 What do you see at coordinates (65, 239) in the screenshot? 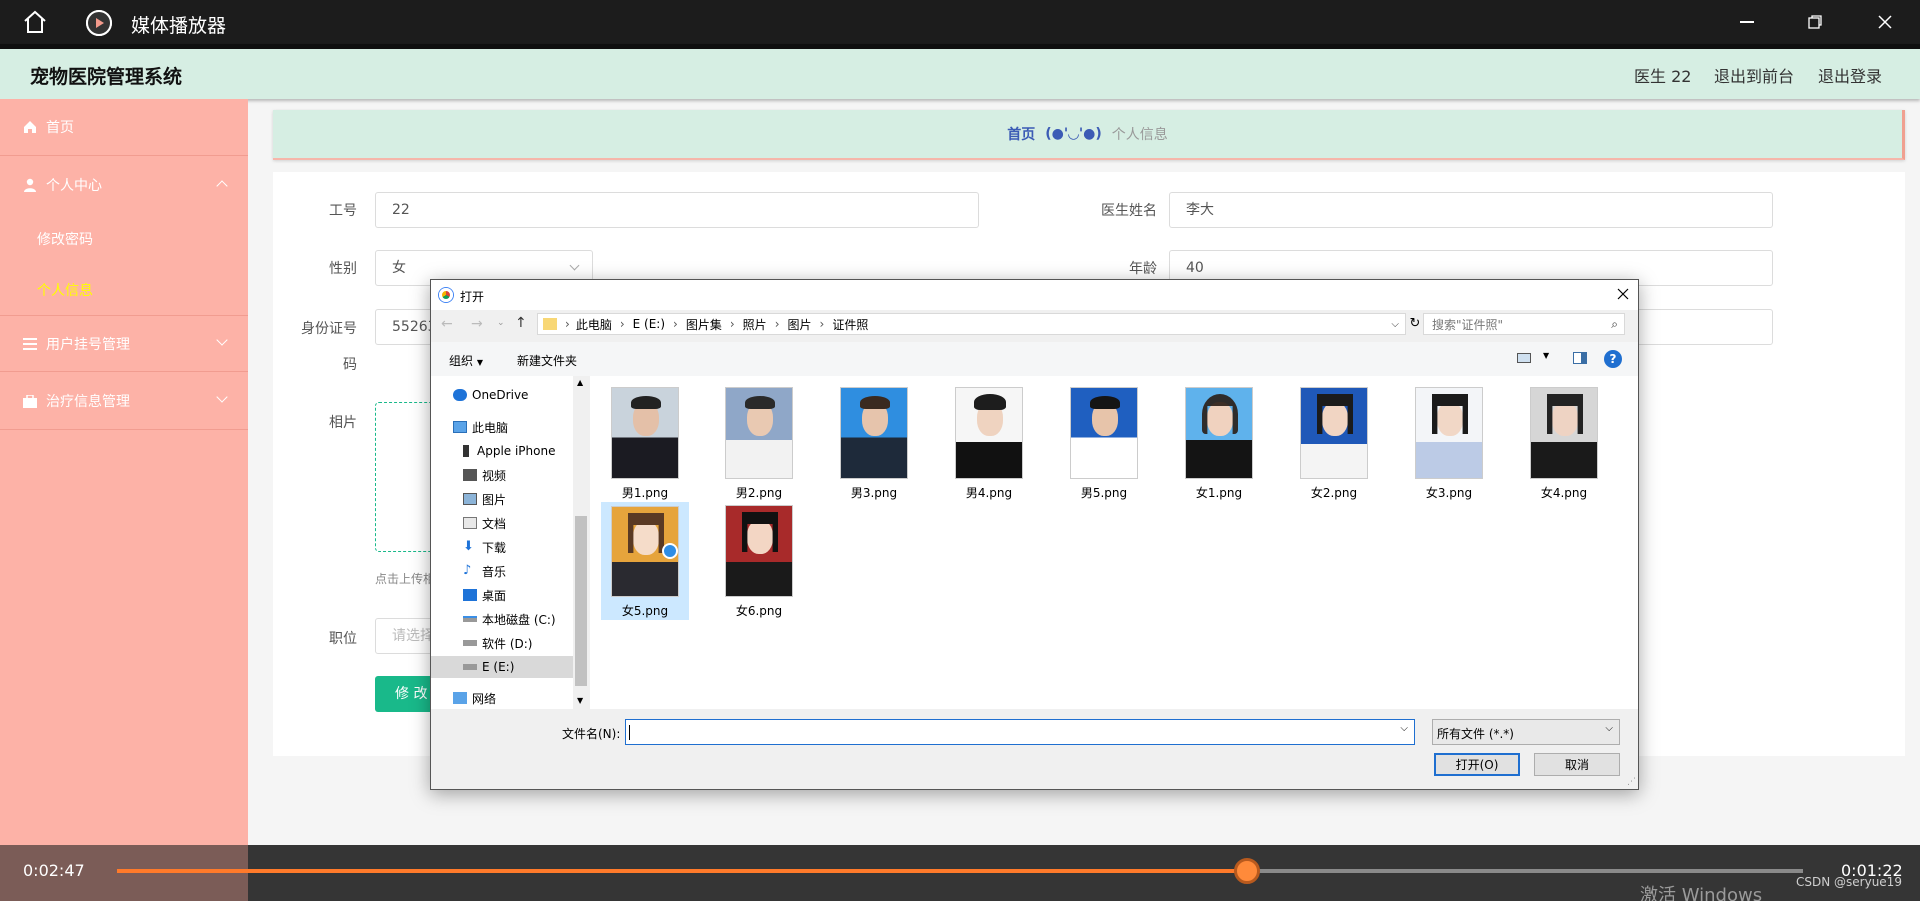
I see `sidebar-sub-change-password: 修改密码` at bounding box center [65, 239].